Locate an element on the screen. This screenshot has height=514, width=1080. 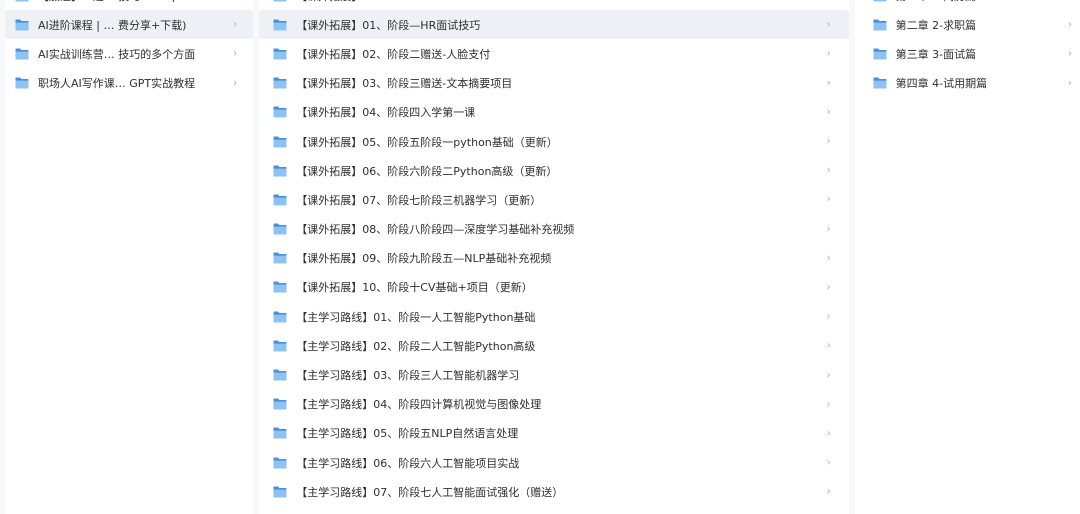
module-item: 【主学习路线】03、阶段三人工智能机器学习 › is located at coordinates (553, 374).